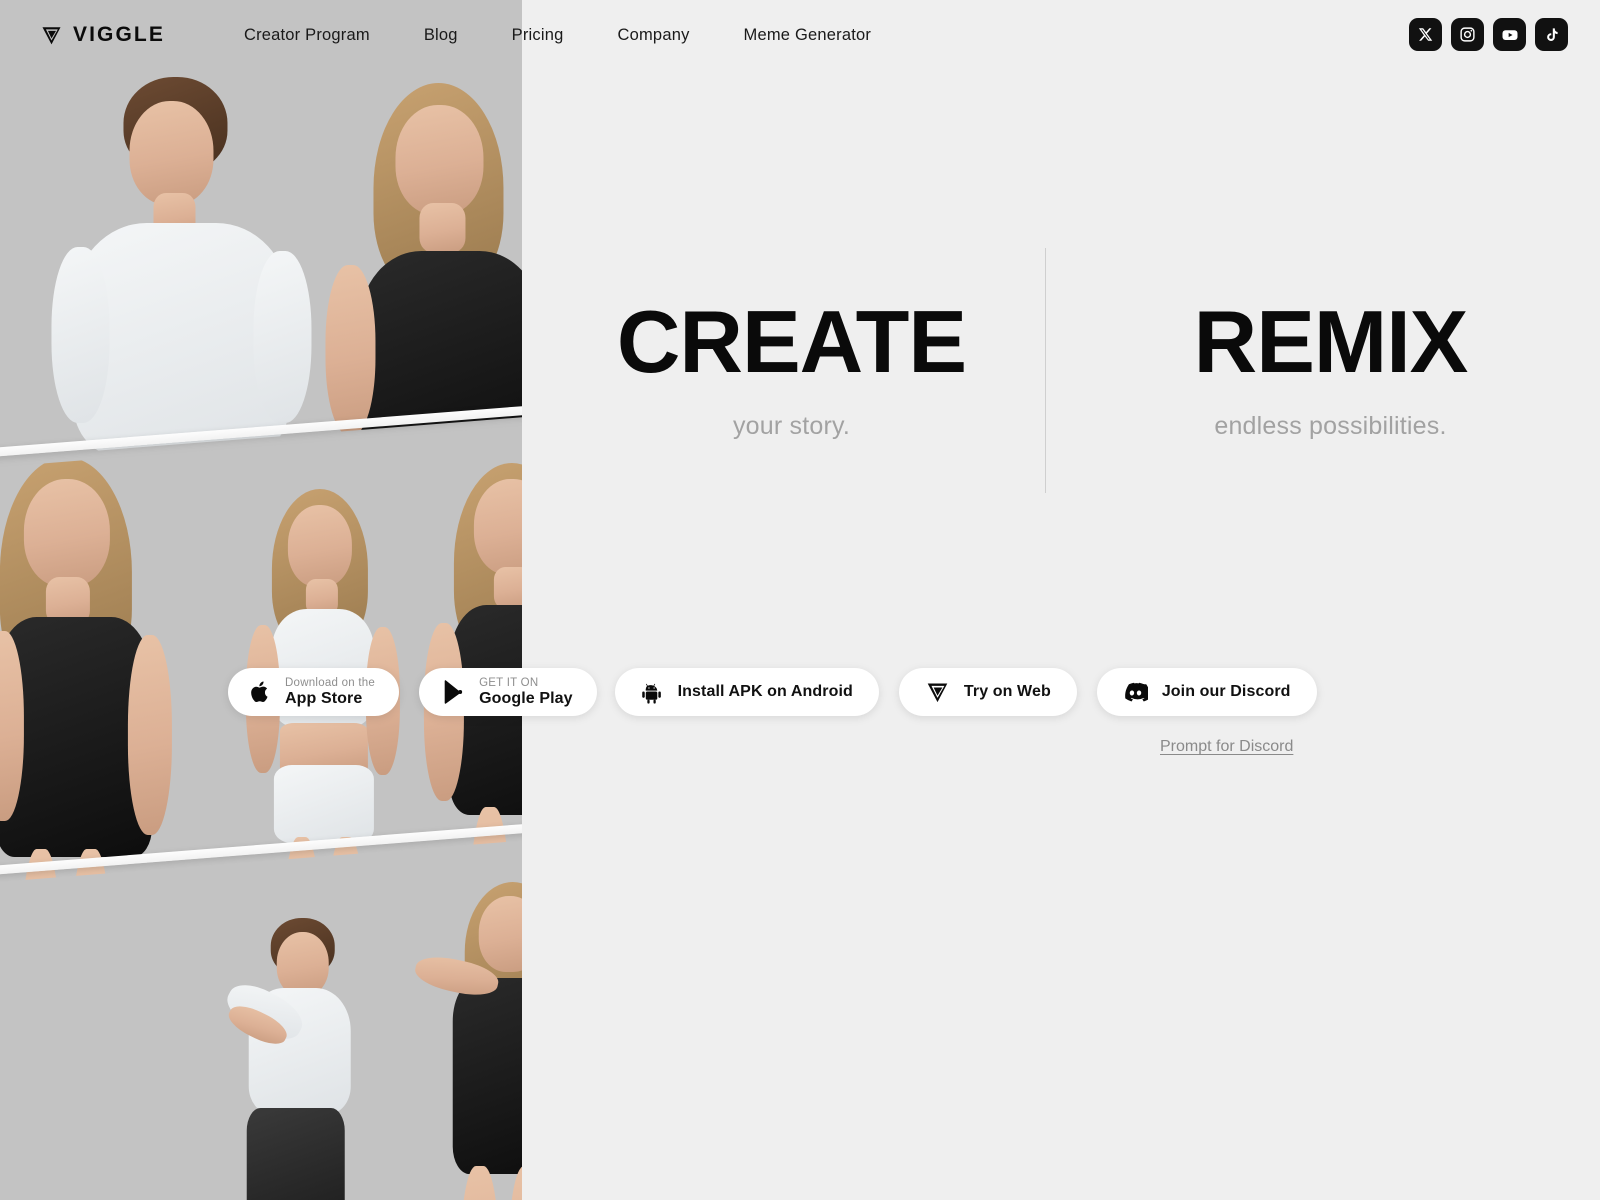 Image resolution: width=1600 pixels, height=1200 pixels. I want to click on hero-column-create: CREATE your story., so click(791, 344).